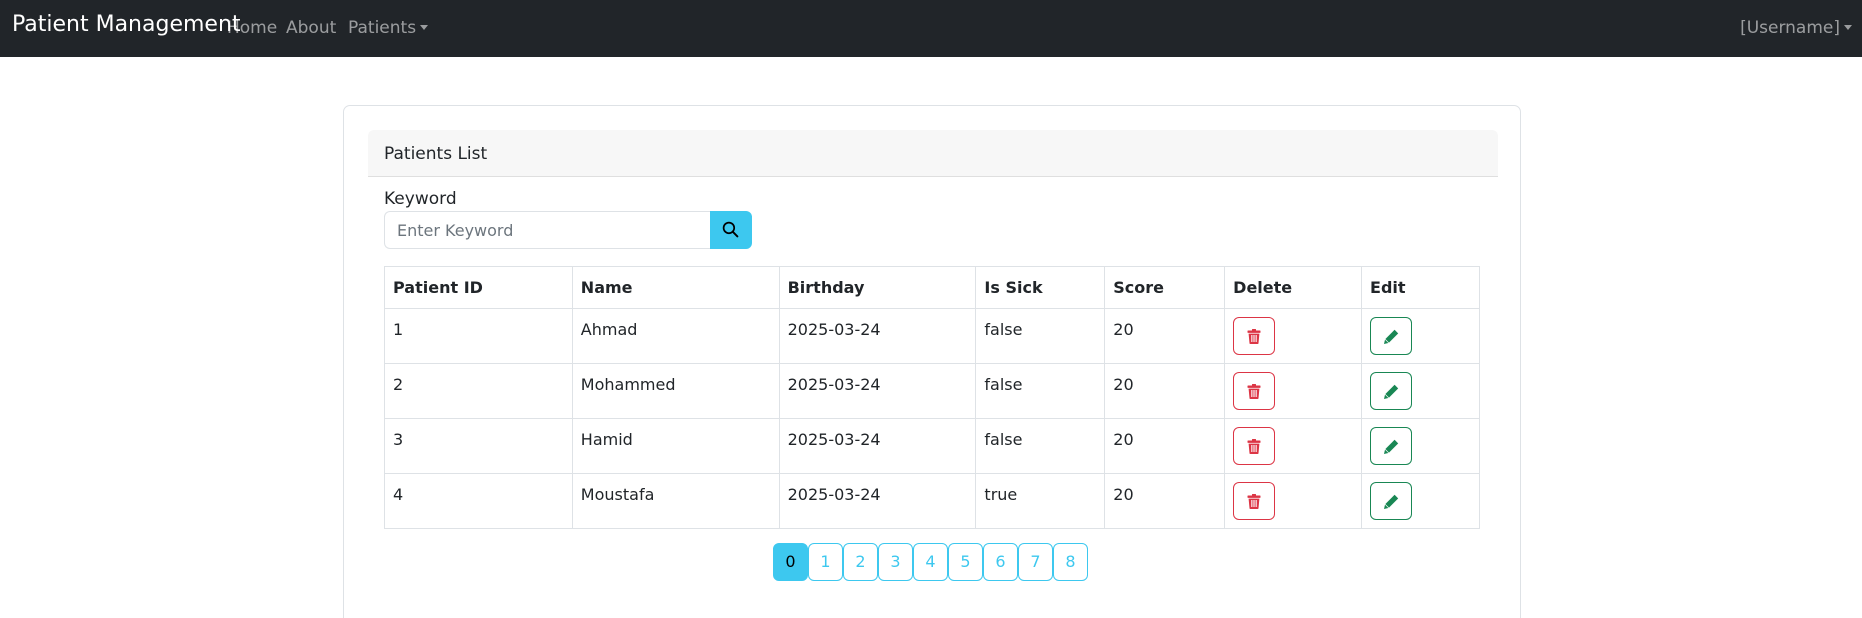 This screenshot has height=618, width=1862. Describe the element at coordinates (1790, 28) in the screenshot. I see `user-dropdown-label: [Username]` at that location.